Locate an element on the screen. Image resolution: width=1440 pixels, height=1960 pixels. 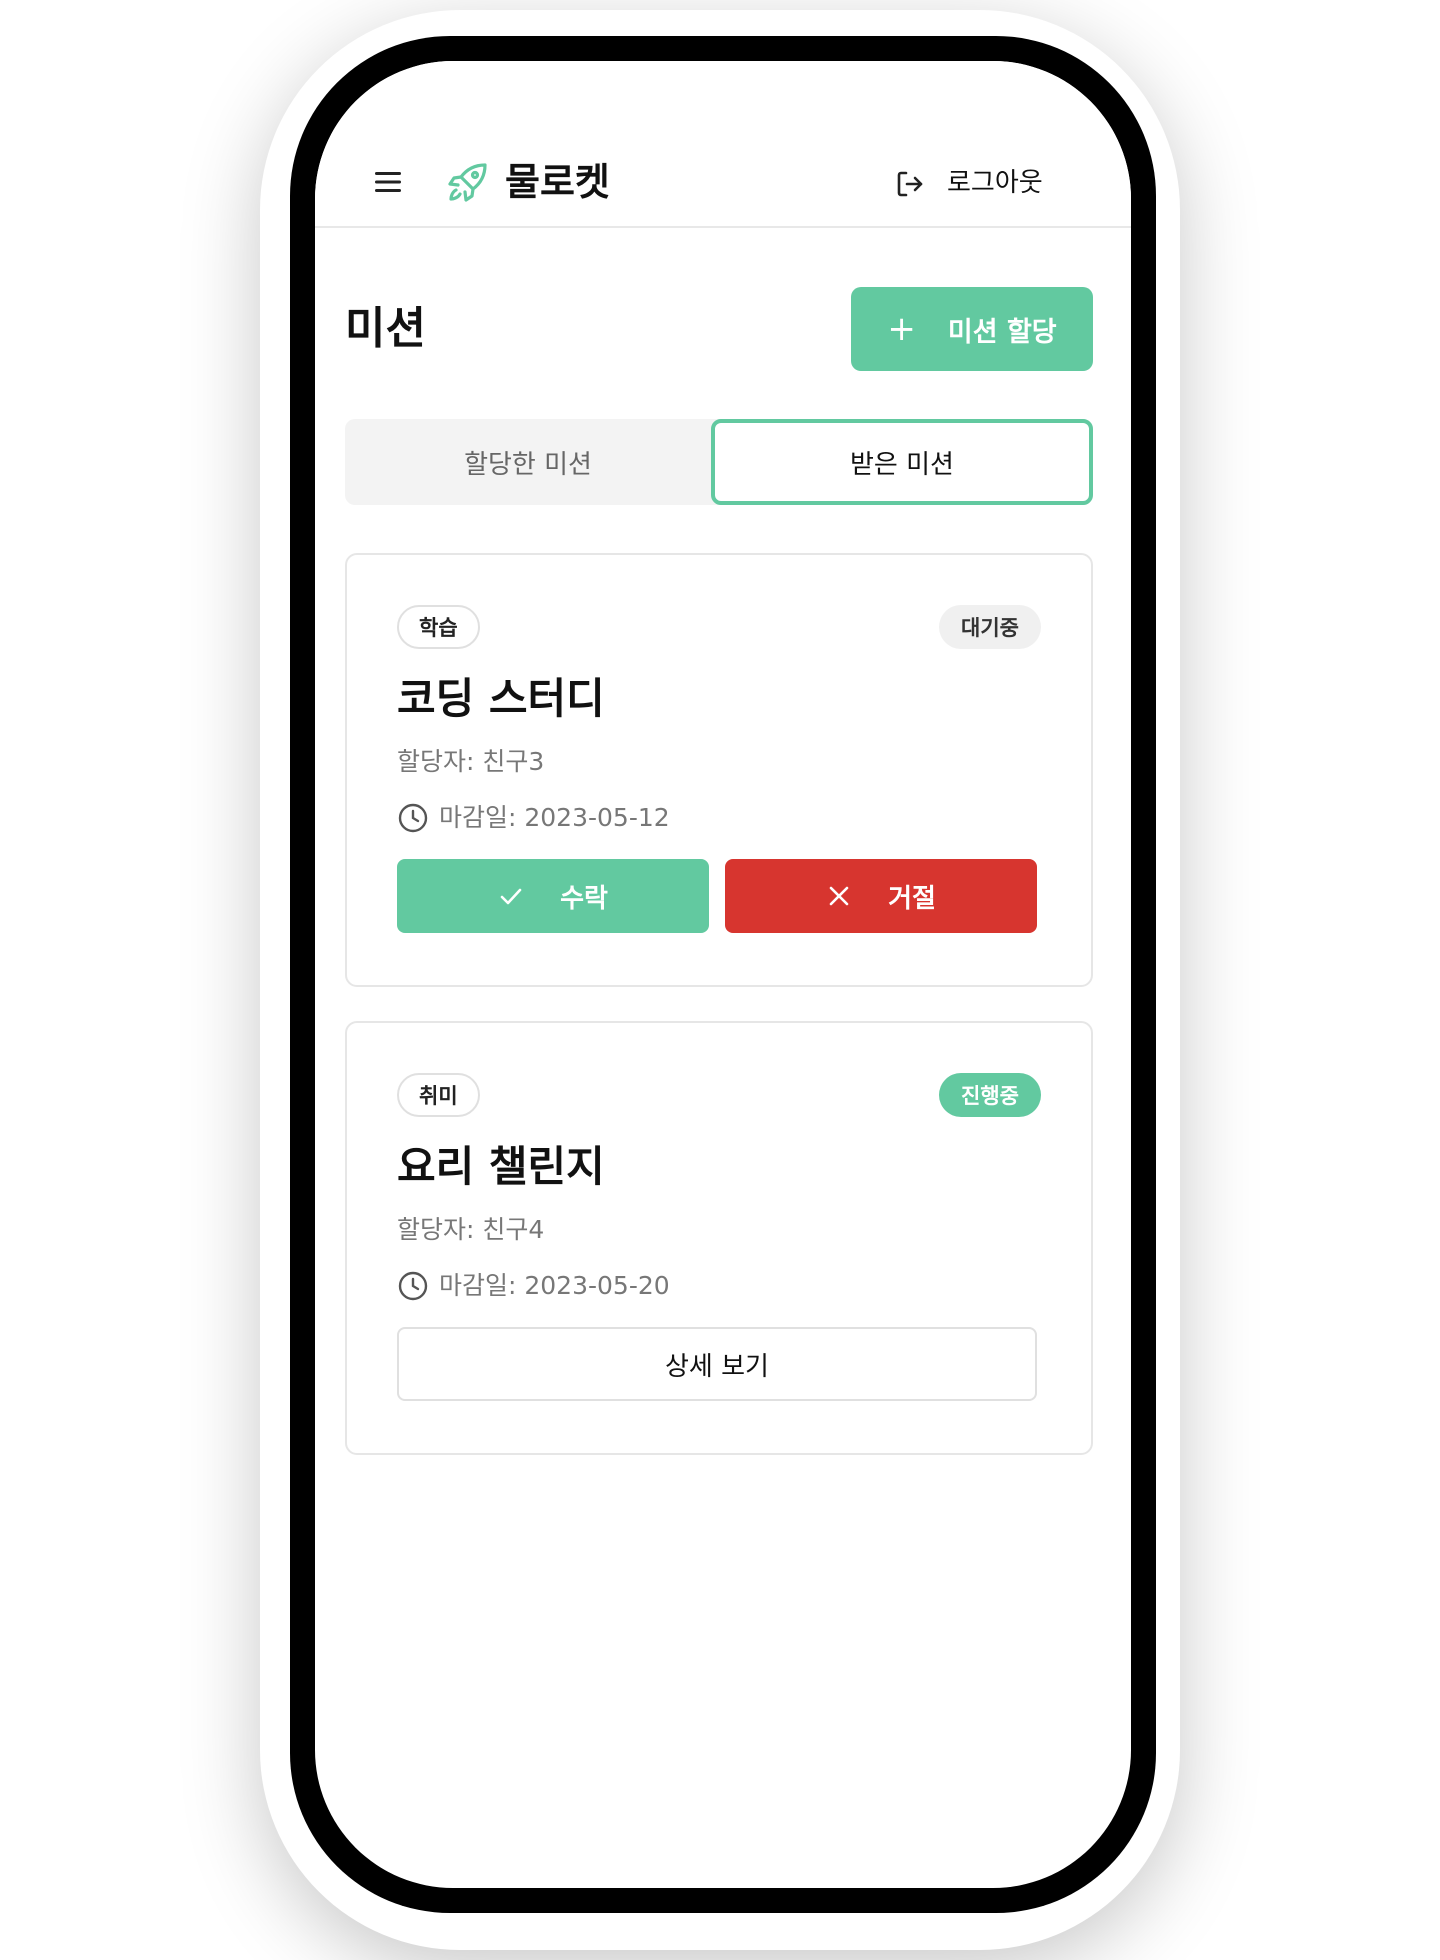
category-chip: 취미 is located at coordinates (438, 1095).